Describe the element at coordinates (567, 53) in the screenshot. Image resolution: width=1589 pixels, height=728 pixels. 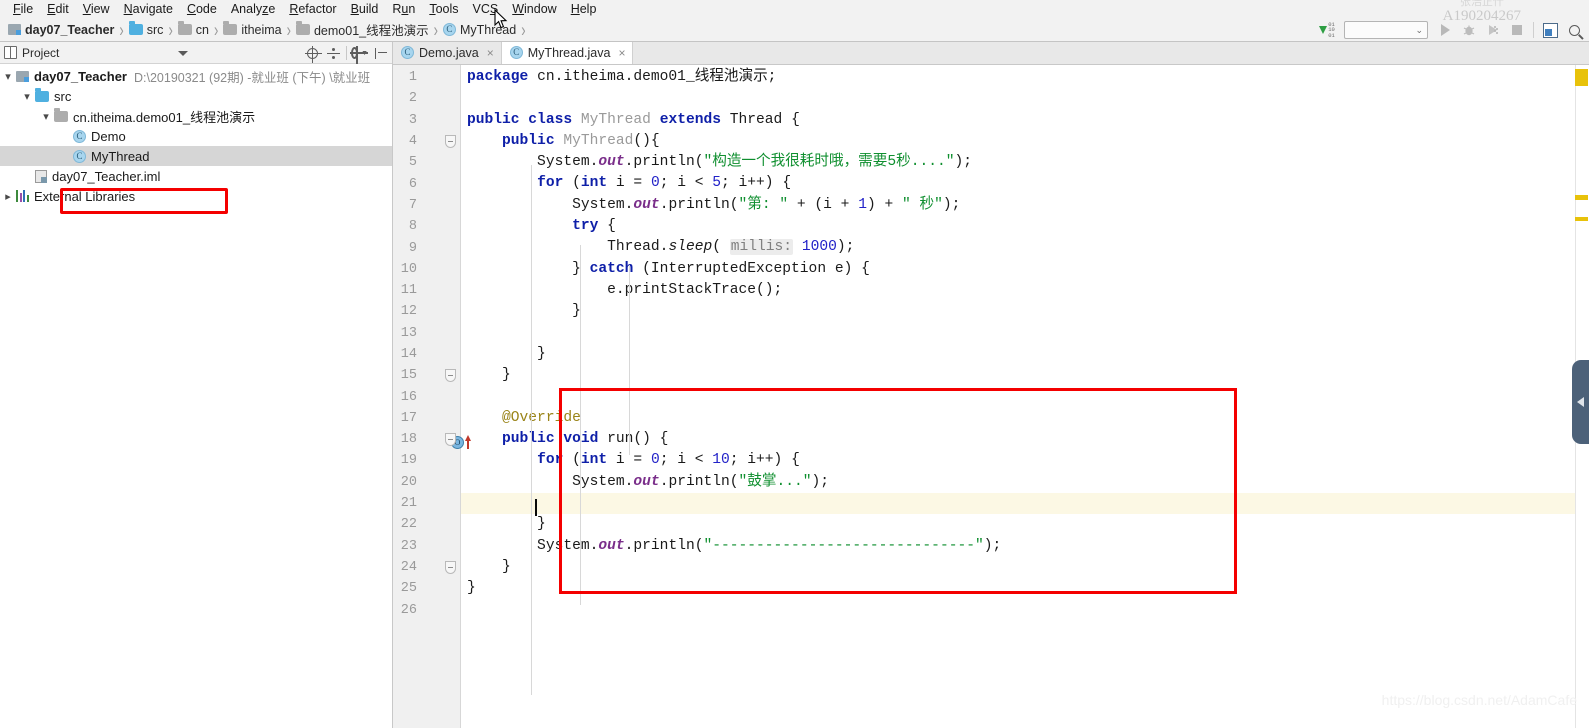
I see `editor-tab-mythread-java: C MyThread.java ×` at that location.